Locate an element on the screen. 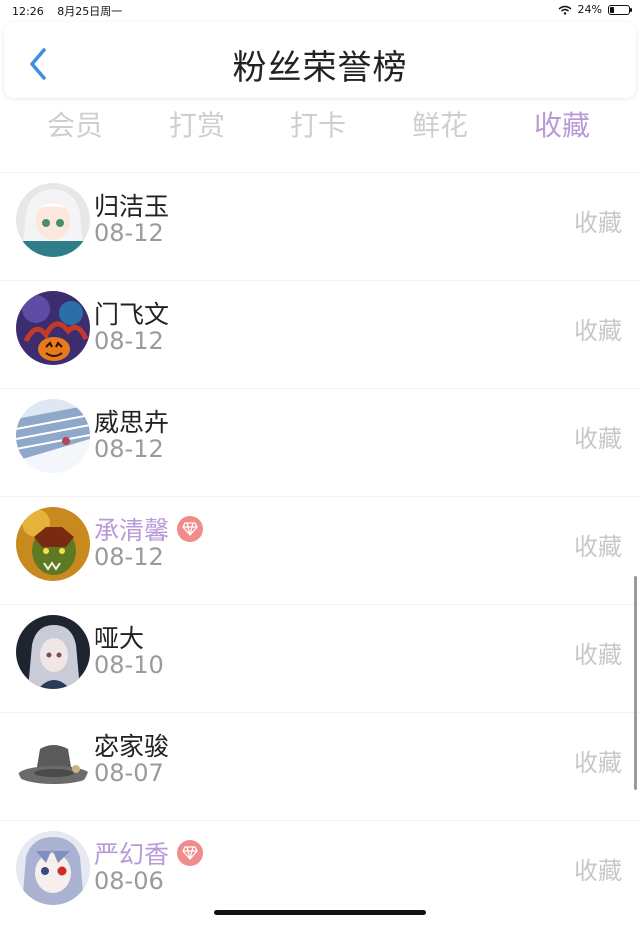  user-name: 哑大 is located at coordinates (119, 638).